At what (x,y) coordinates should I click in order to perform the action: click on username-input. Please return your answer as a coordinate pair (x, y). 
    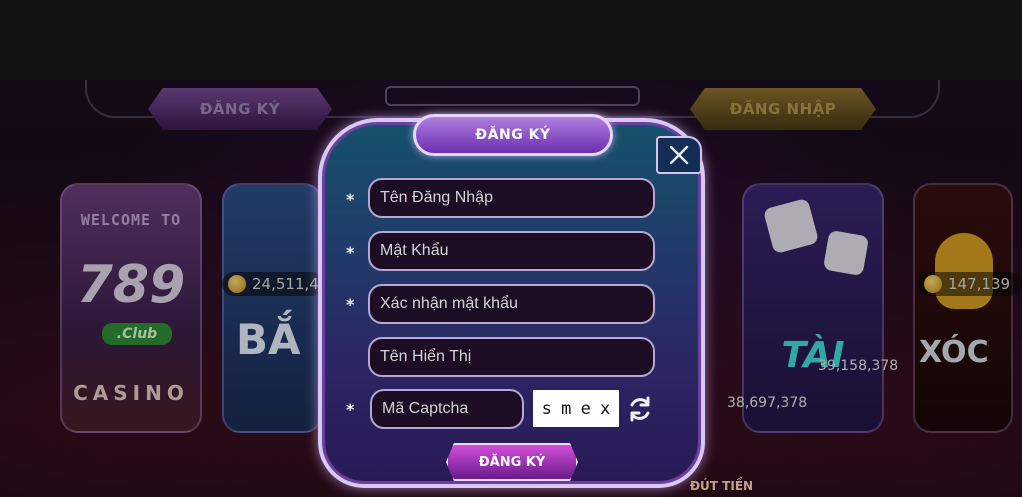
    Looking at the image, I should click on (511, 198).